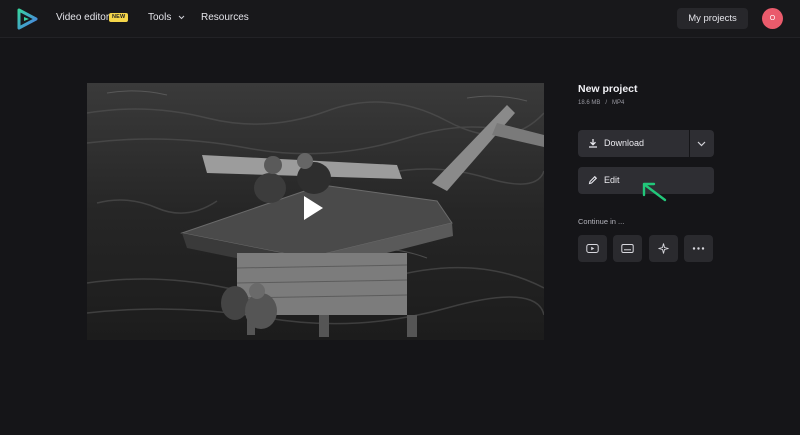 This screenshot has width=800, height=435. Describe the element at coordinates (593, 180) in the screenshot. I see `pencil-icon` at that location.